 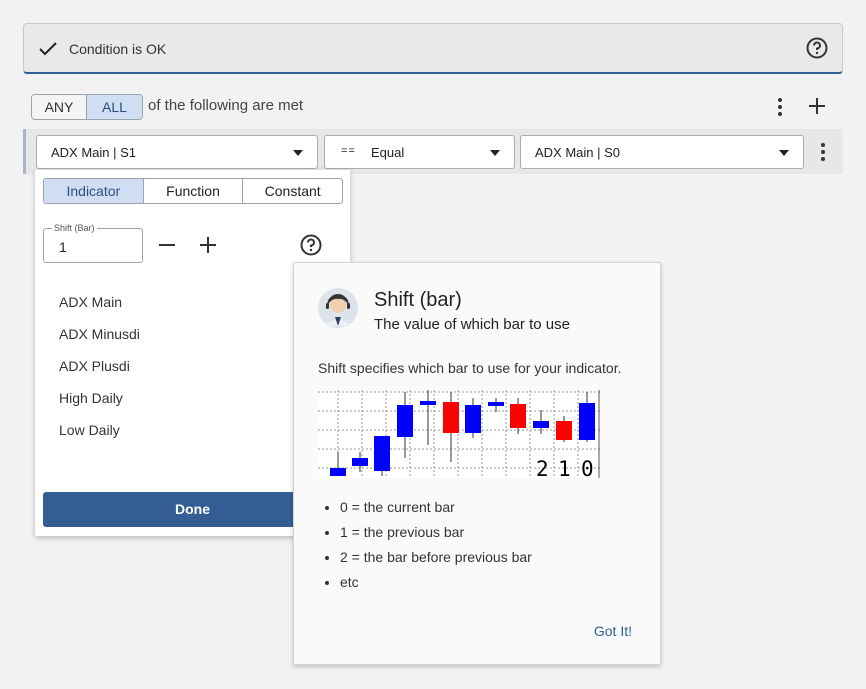 I want to click on any-all-toggle: ANY ALL, so click(x=87, y=107).